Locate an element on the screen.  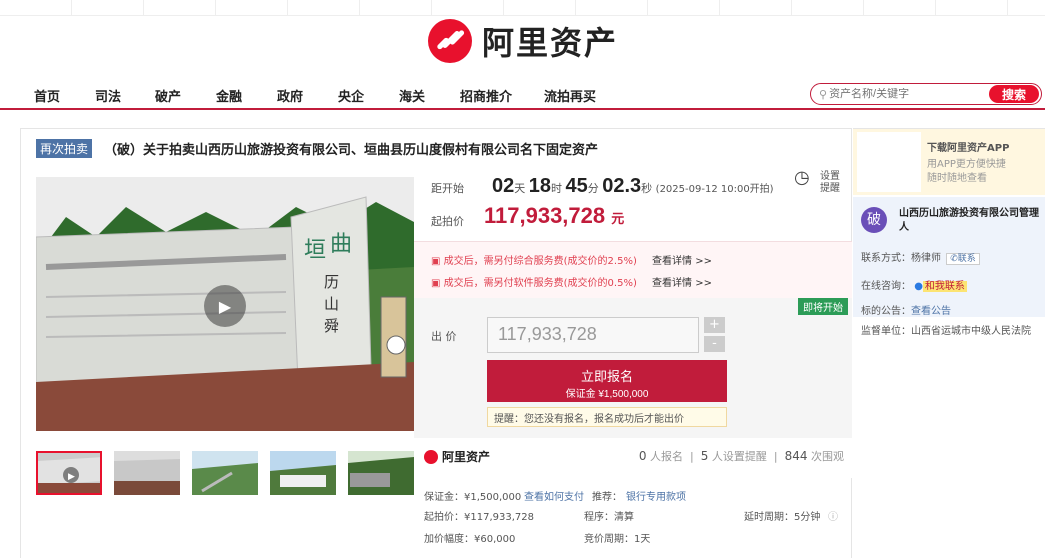
svg-text: 山 is located at coordinates (331, 304).